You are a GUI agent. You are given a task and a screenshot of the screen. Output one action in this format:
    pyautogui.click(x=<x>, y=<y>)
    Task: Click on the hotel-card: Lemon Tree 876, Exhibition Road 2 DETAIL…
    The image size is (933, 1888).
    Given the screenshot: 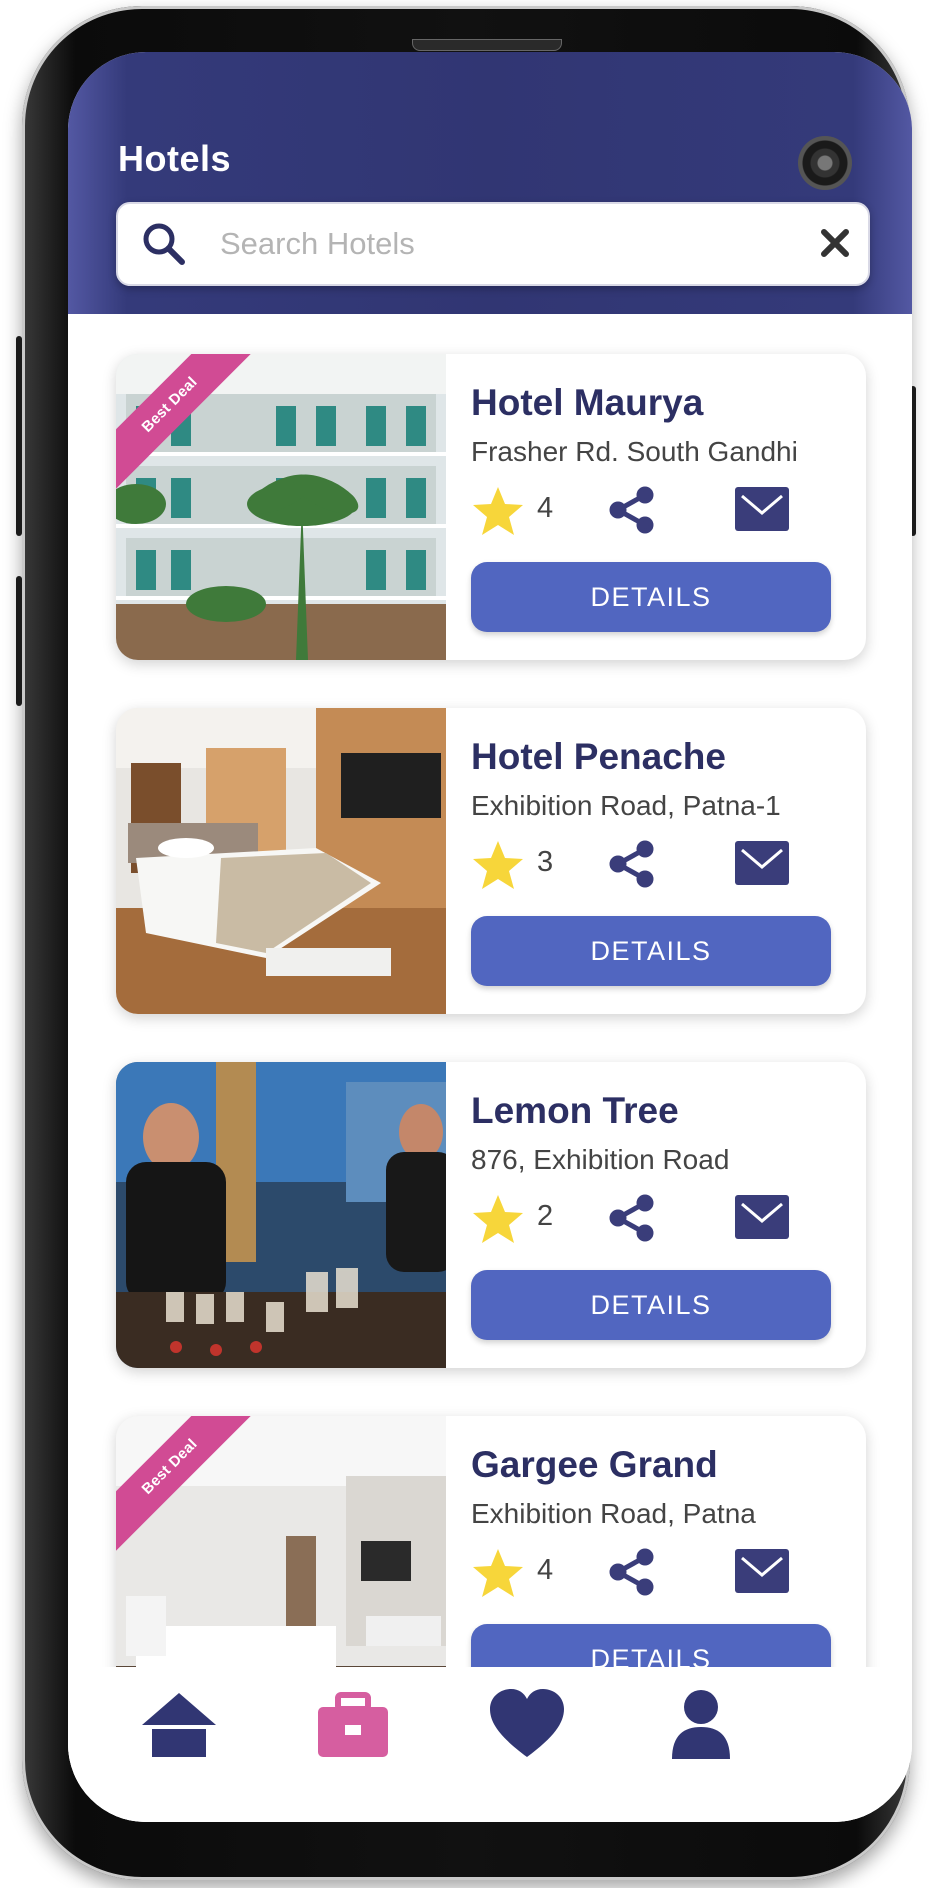 What is the action you would take?
    pyautogui.click(x=491, y=1215)
    